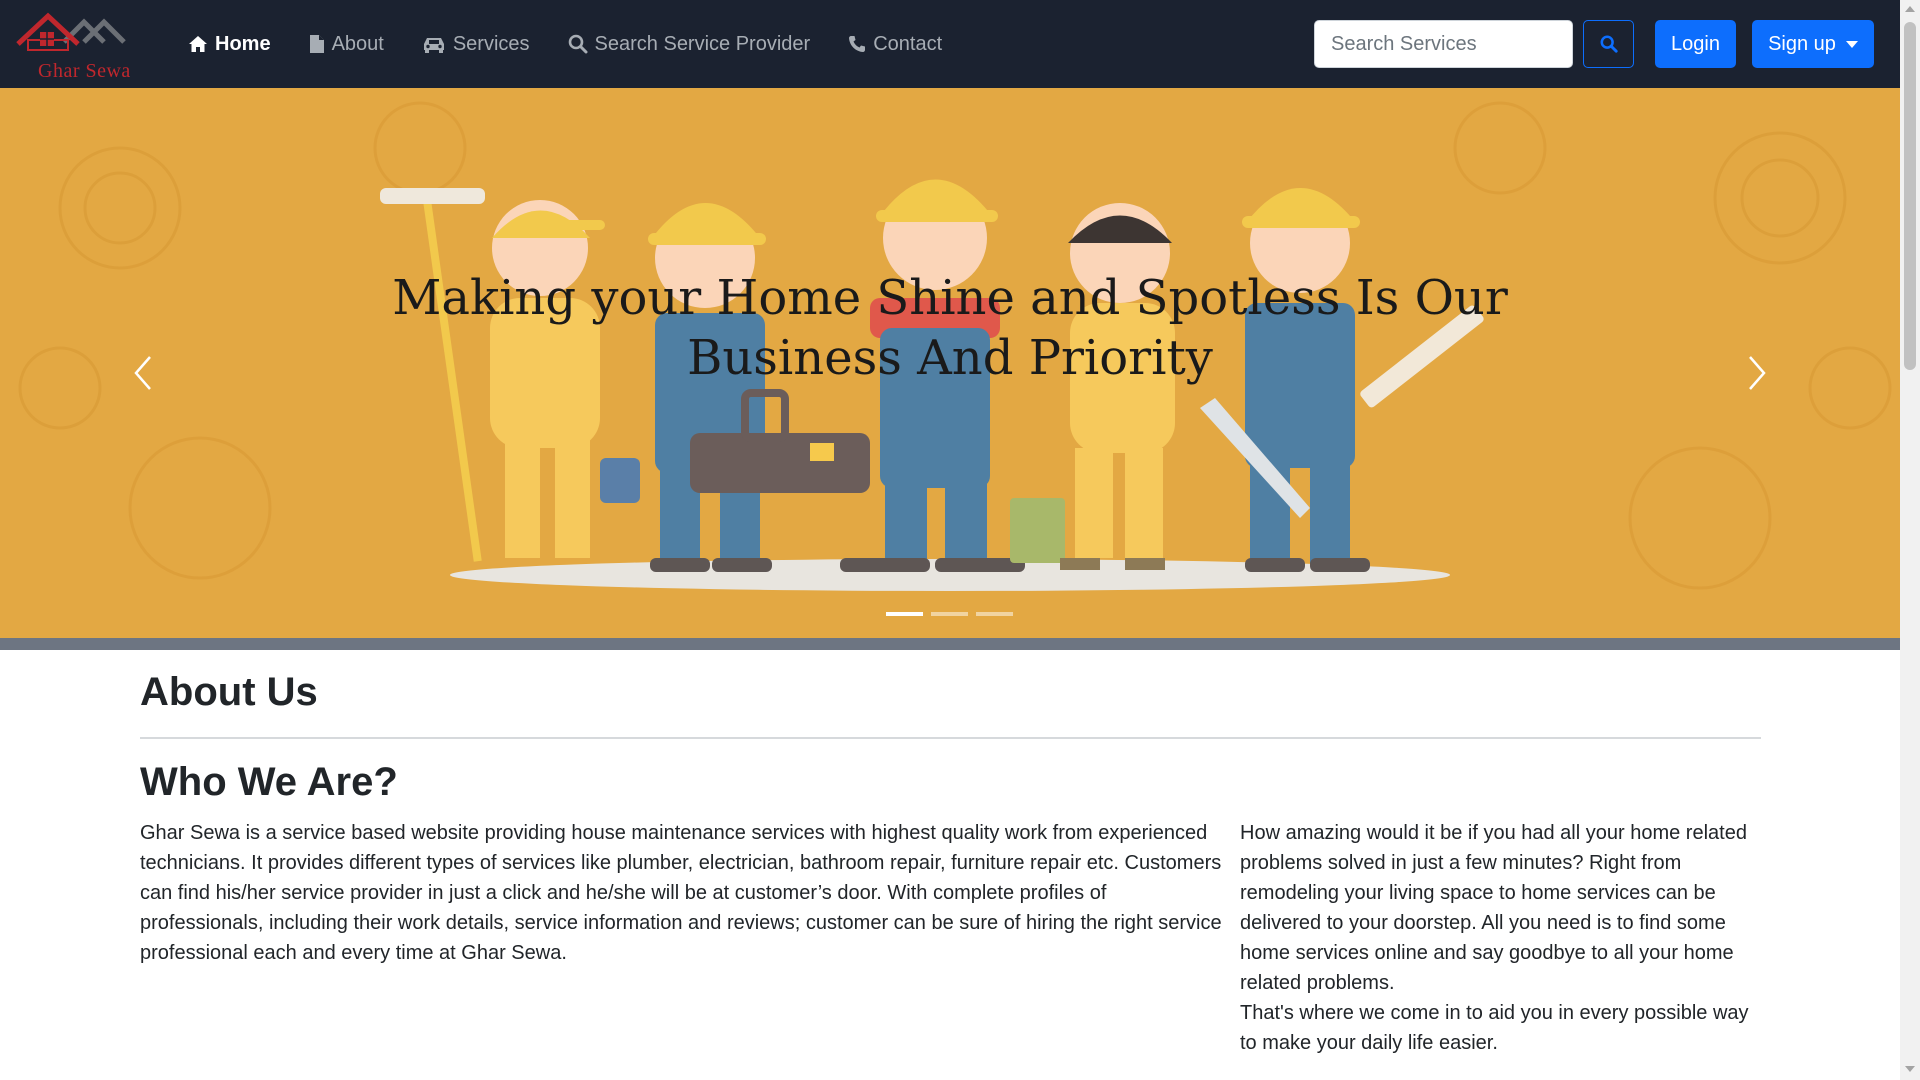 This screenshot has width=1920, height=1080. What do you see at coordinates (198, 44) in the screenshot?
I see `home-icon` at bounding box center [198, 44].